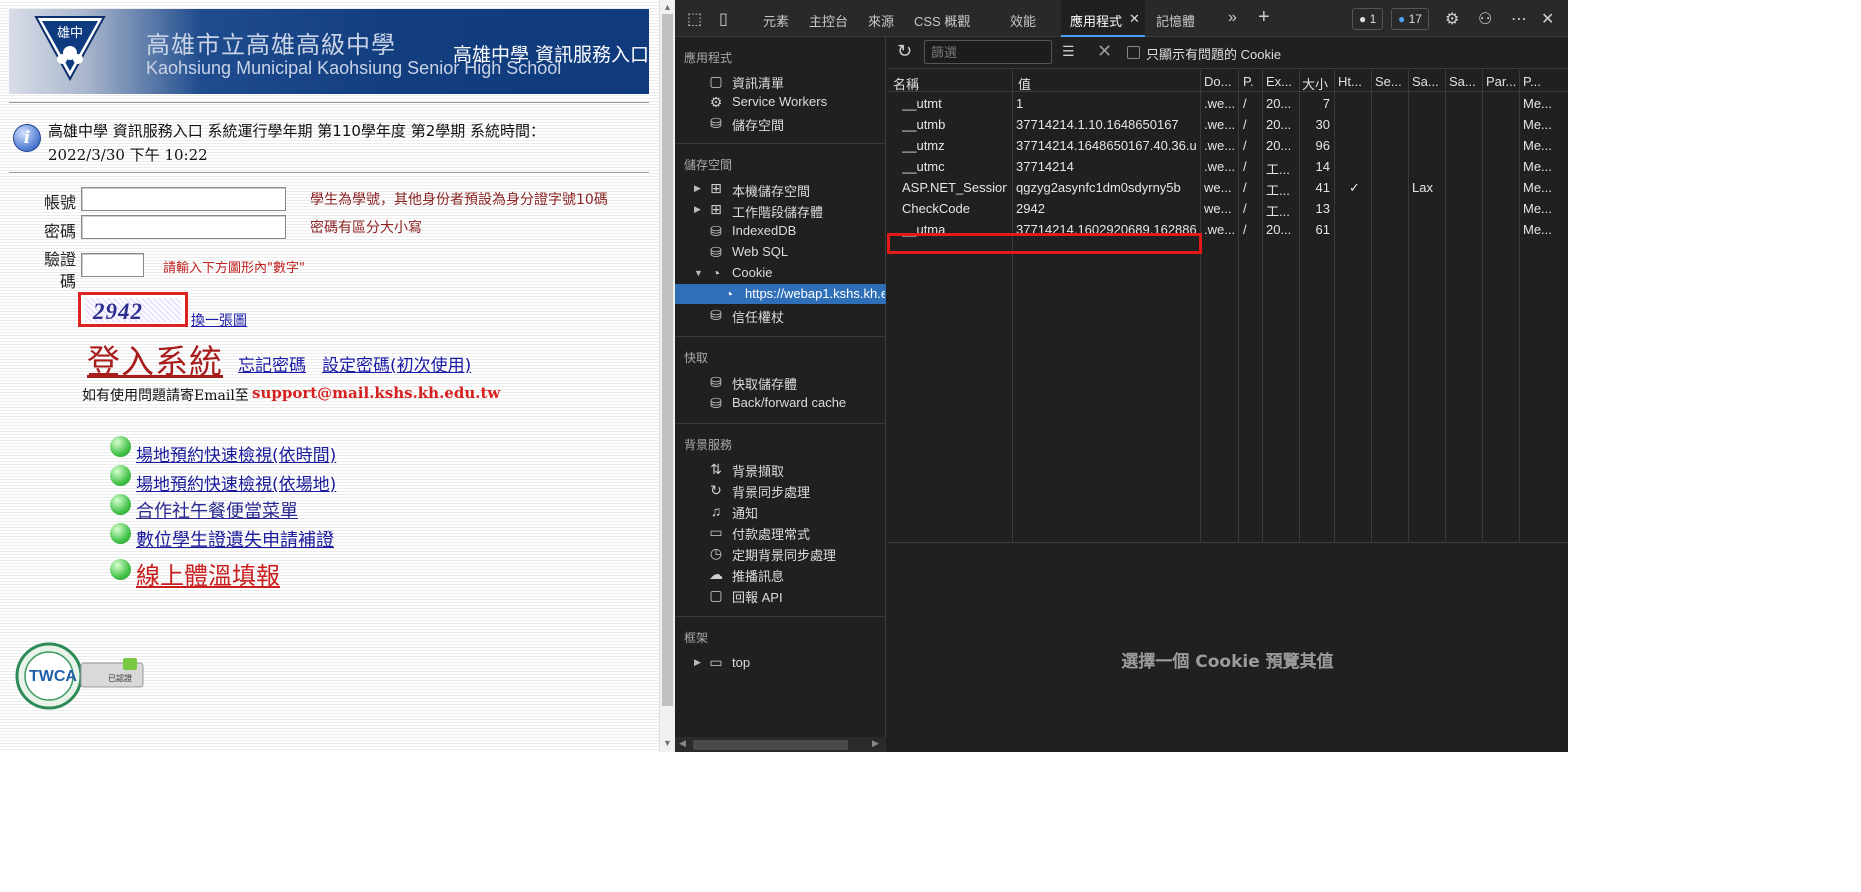 Image resolution: width=1861 pixels, height=892 pixels. Describe the element at coordinates (1232, 18) in the screenshot. I see `more-tabs-icon: »` at that location.